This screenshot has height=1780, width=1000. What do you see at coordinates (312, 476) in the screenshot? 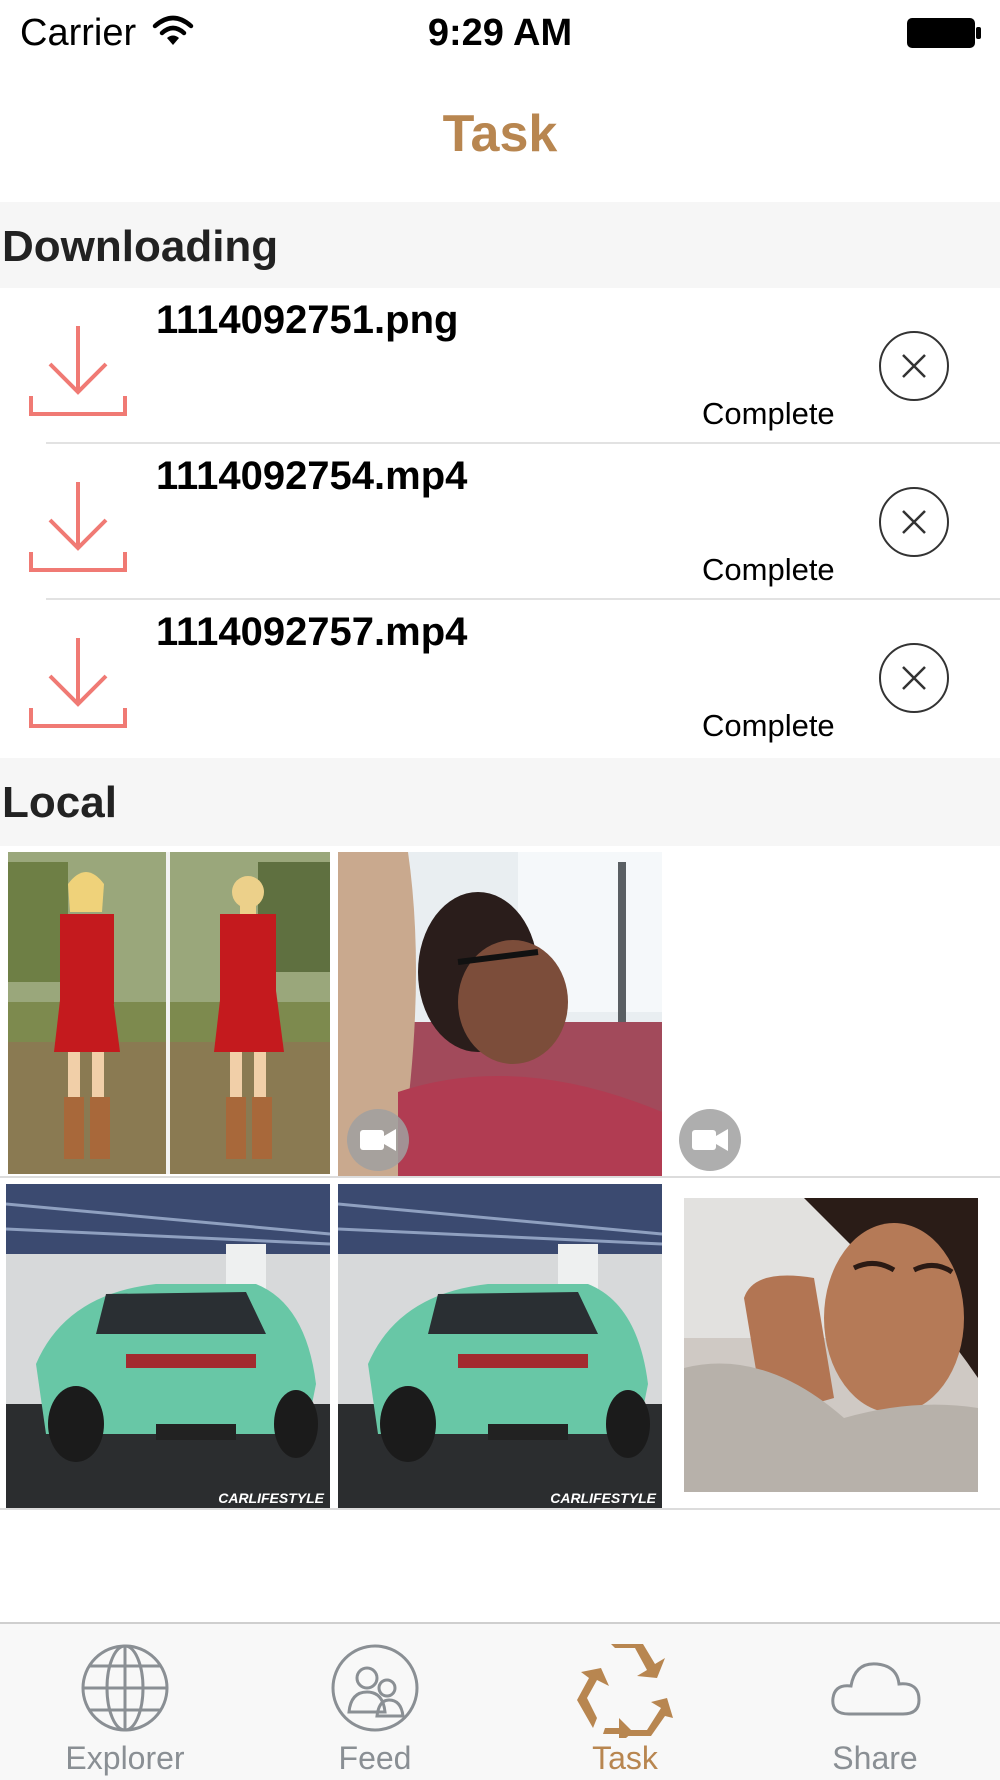
I see `download-filename: 1114092754.mp4` at bounding box center [312, 476].